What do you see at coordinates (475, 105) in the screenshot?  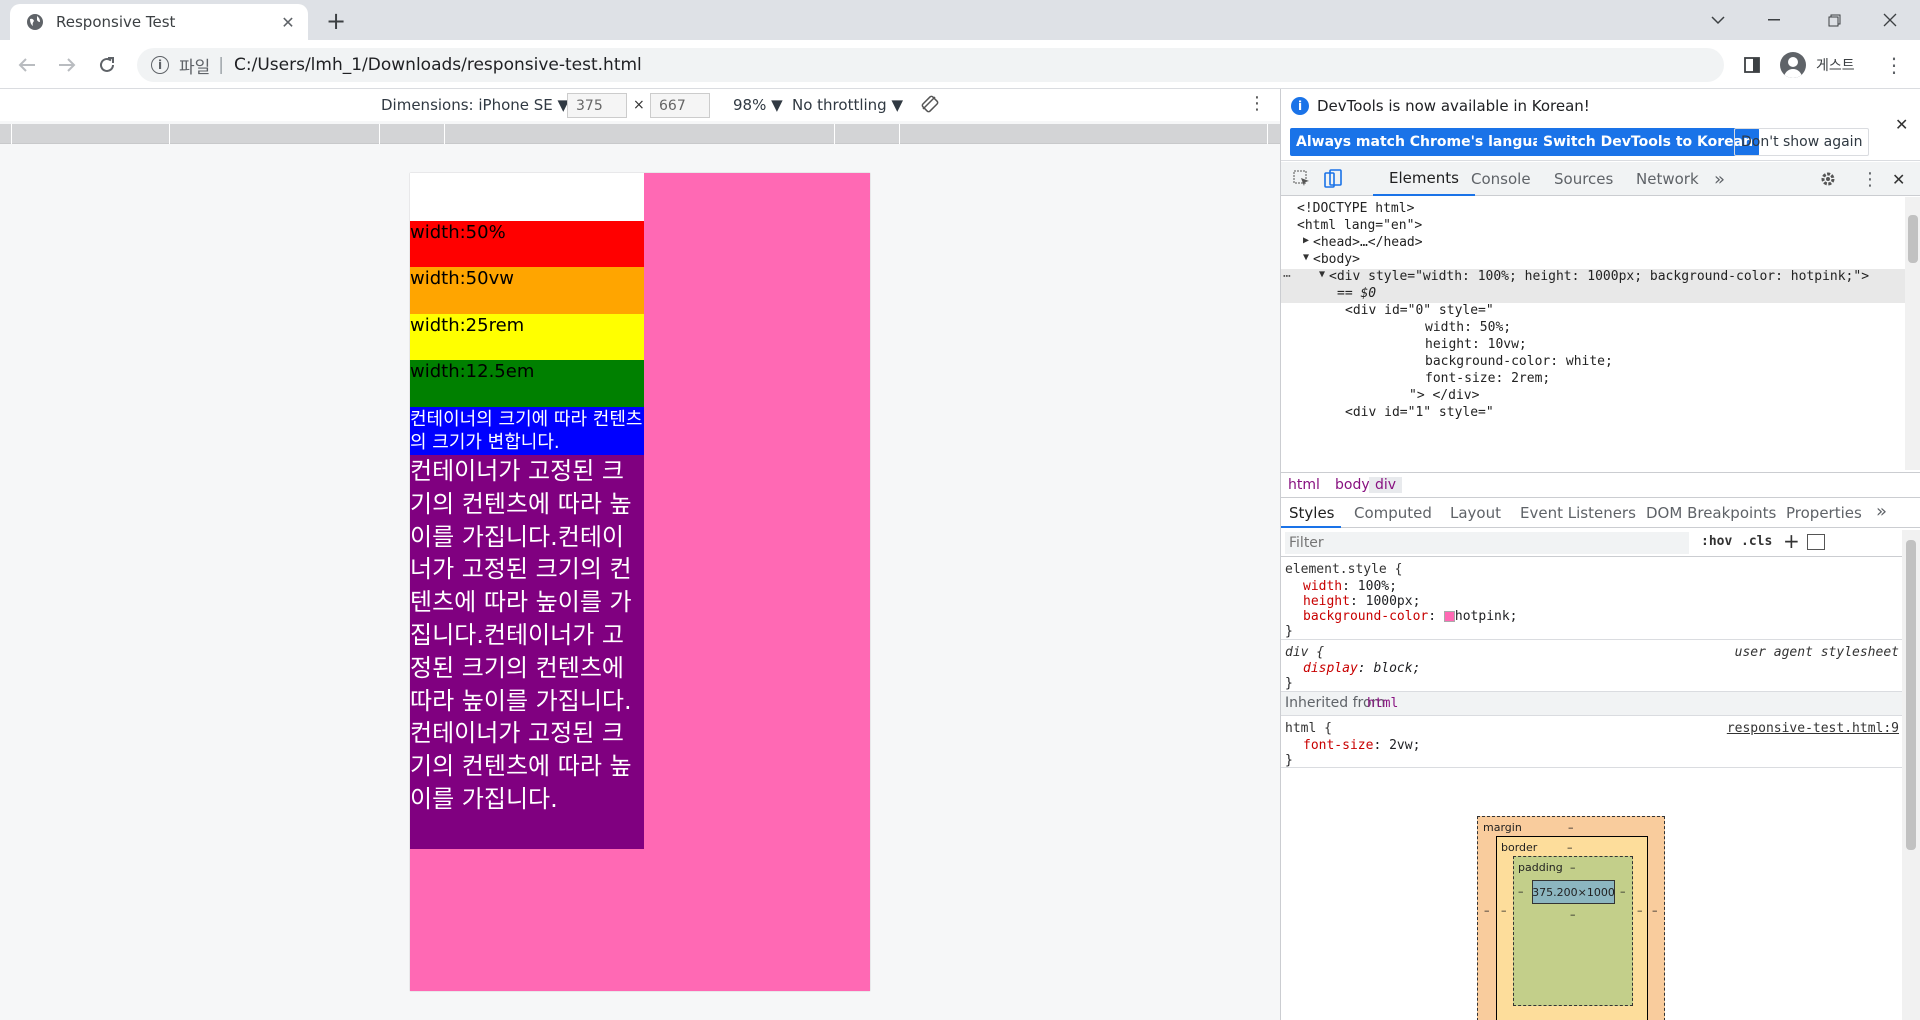 I see `device-dimensions-select: Dimensions: iPhone SE ▼` at bounding box center [475, 105].